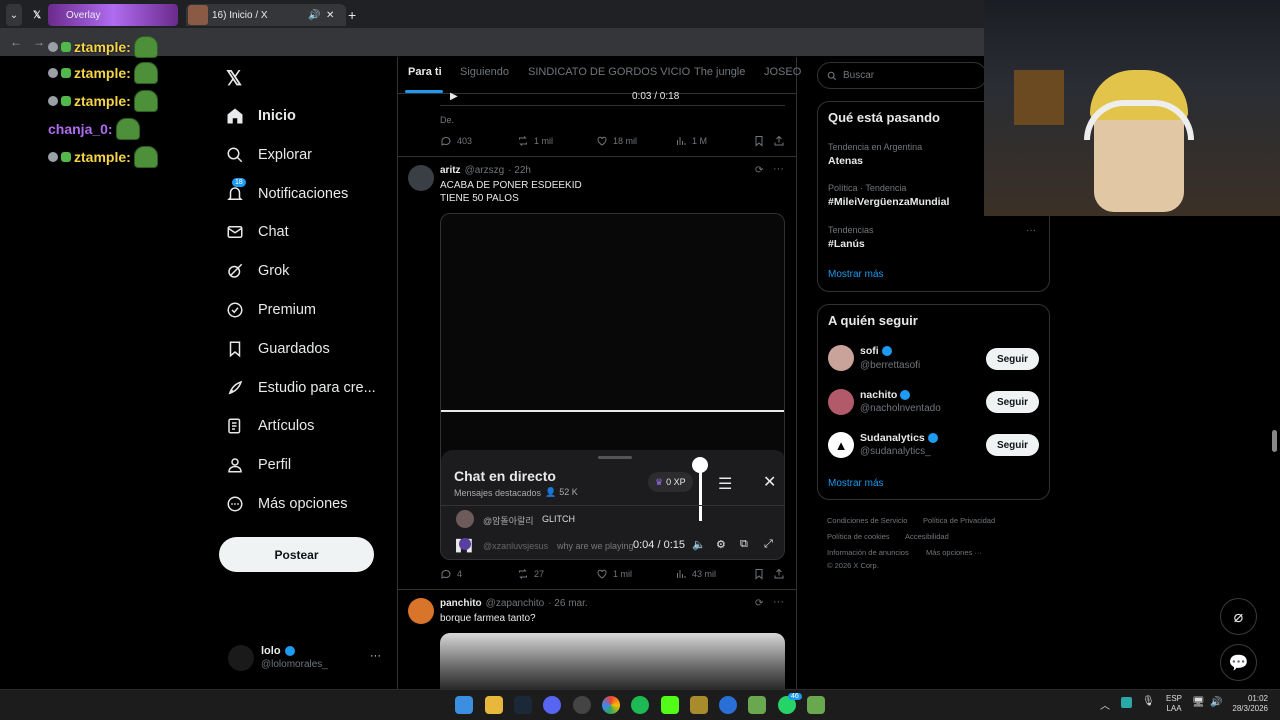 Image resolution: width=1280 pixels, height=720 pixels. I want to click on follow-avatar, so click(841, 358).